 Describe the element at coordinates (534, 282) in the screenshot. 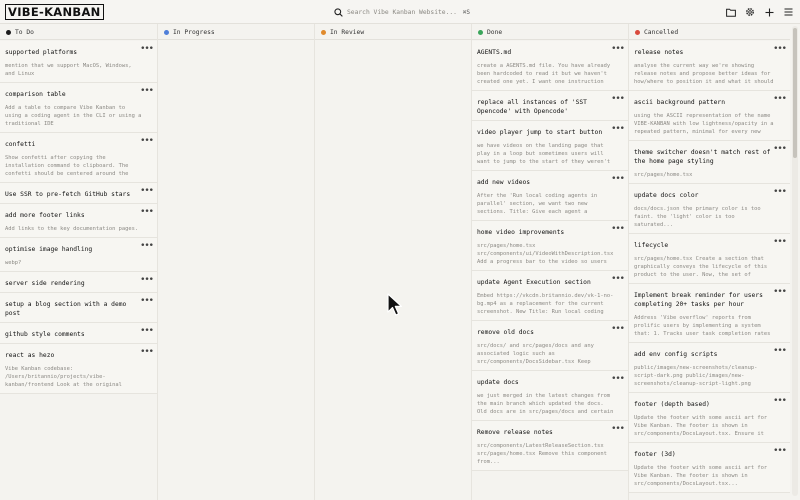

I see `task-card-title: update Agent Execution section` at that location.